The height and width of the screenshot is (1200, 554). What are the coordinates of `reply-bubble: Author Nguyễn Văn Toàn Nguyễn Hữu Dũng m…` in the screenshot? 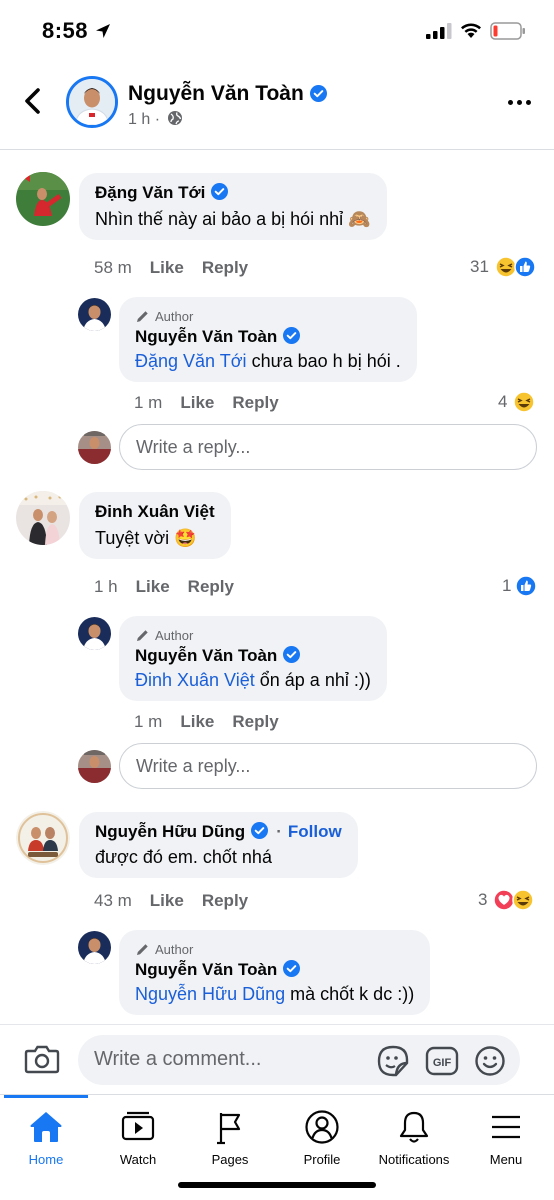 It's located at (275, 972).